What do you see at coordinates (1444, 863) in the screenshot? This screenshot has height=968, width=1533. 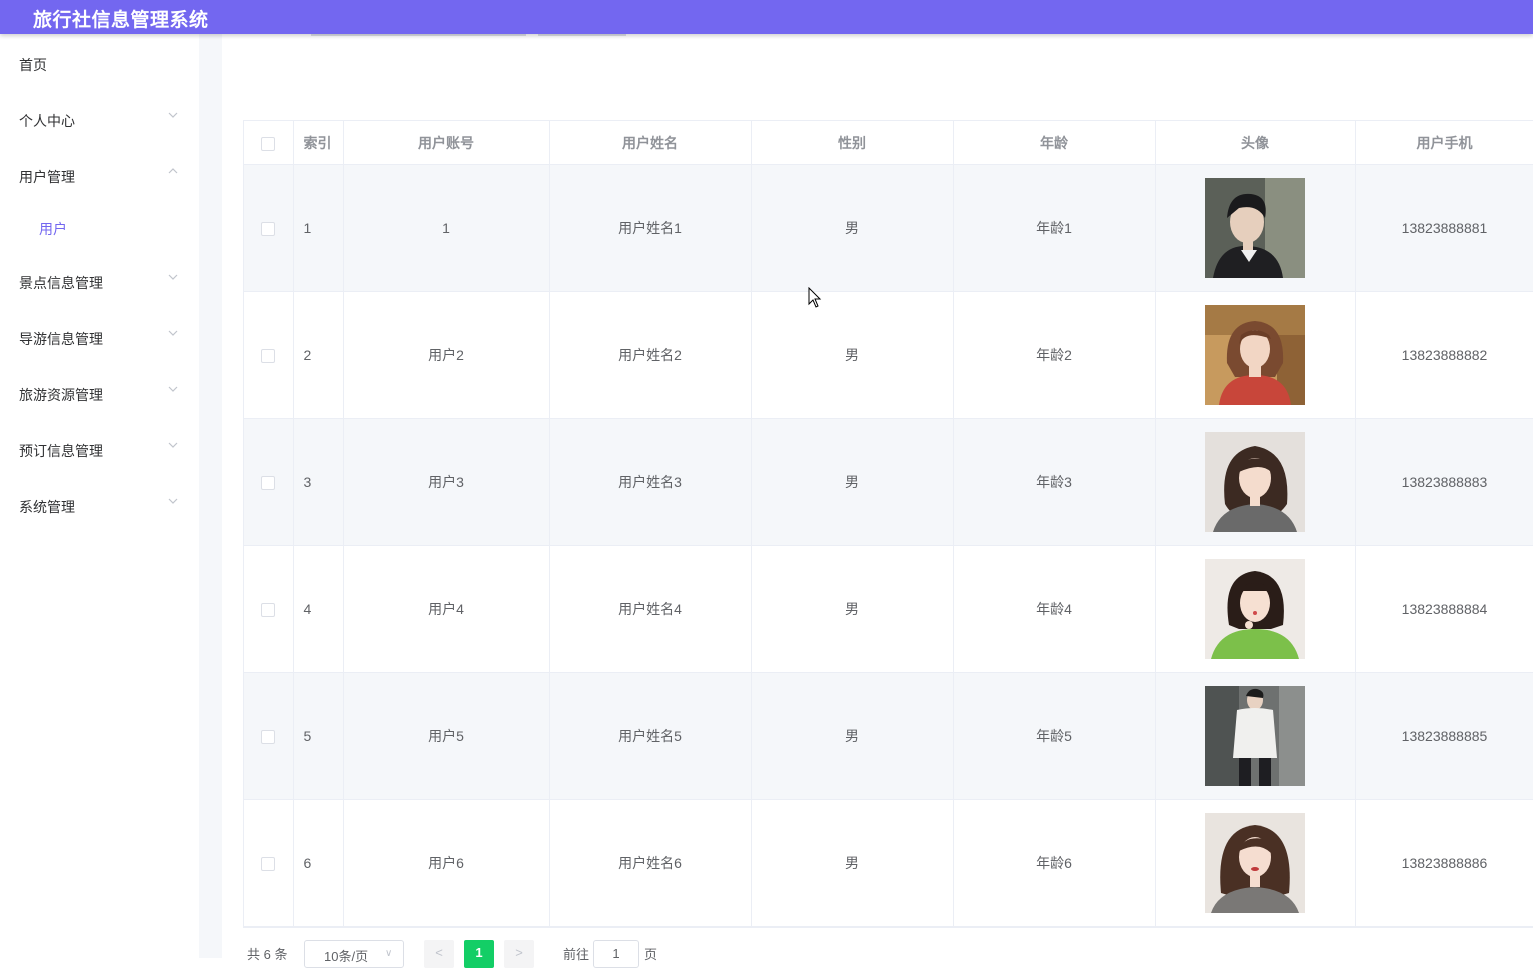 I see `cell-phone: 13823888886` at bounding box center [1444, 863].